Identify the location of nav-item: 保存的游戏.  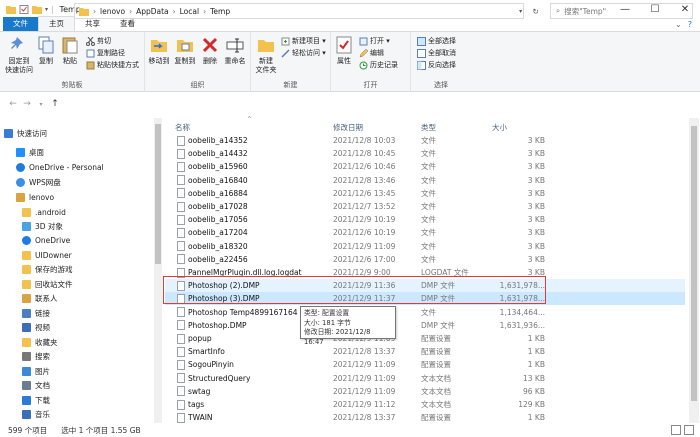
(47, 269).